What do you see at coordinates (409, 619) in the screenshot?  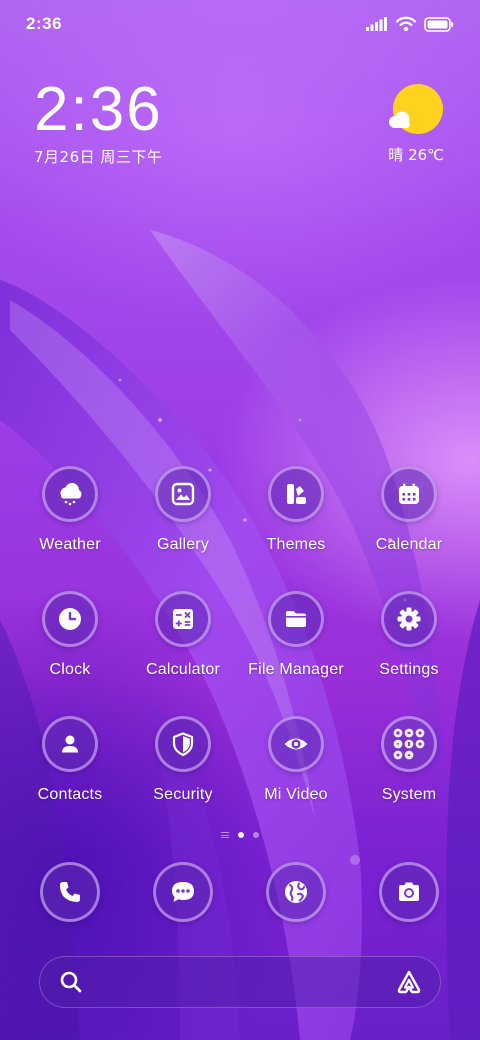 I see `gear-icon` at bounding box center [409, 619].